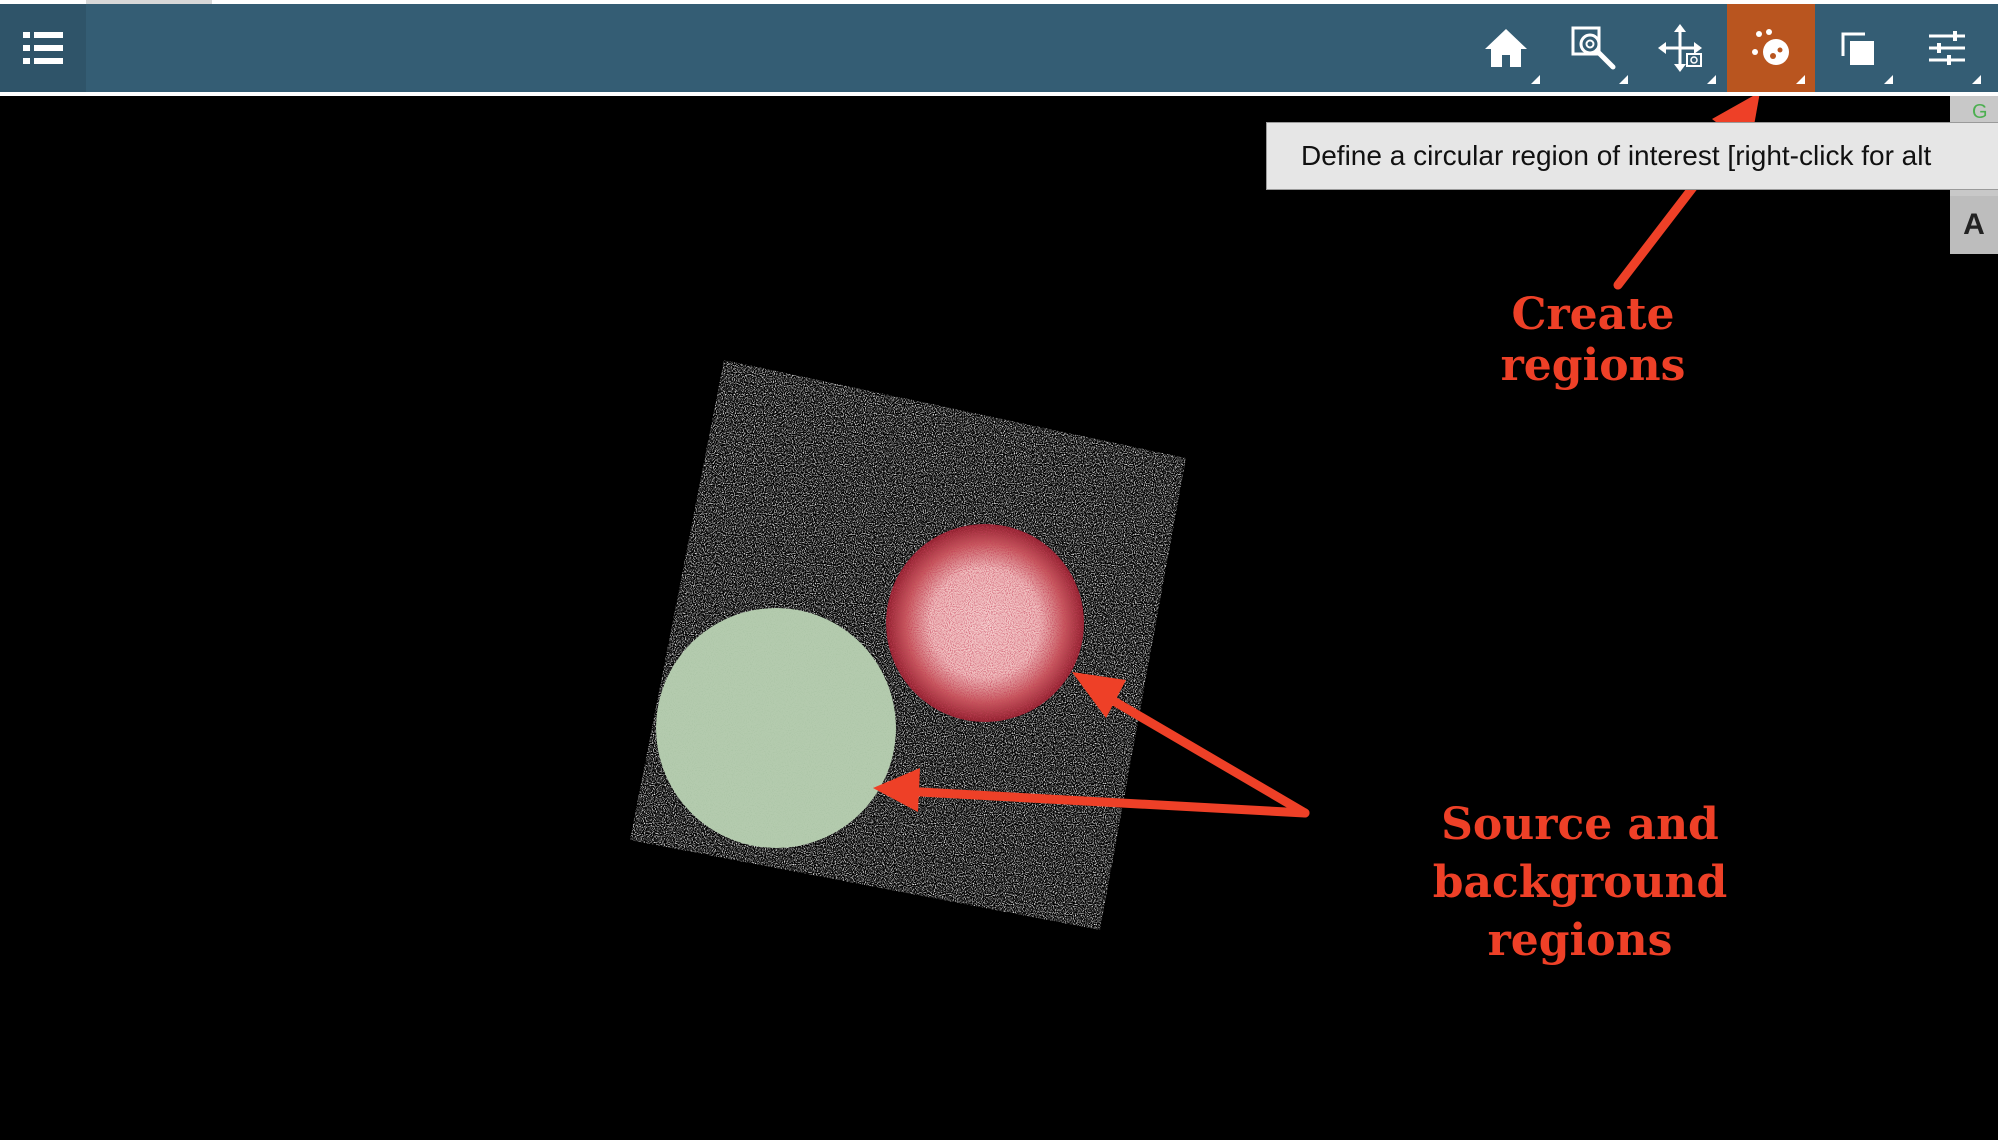  I want to click on source-background-label-line2: regions, so click(1580, 940).